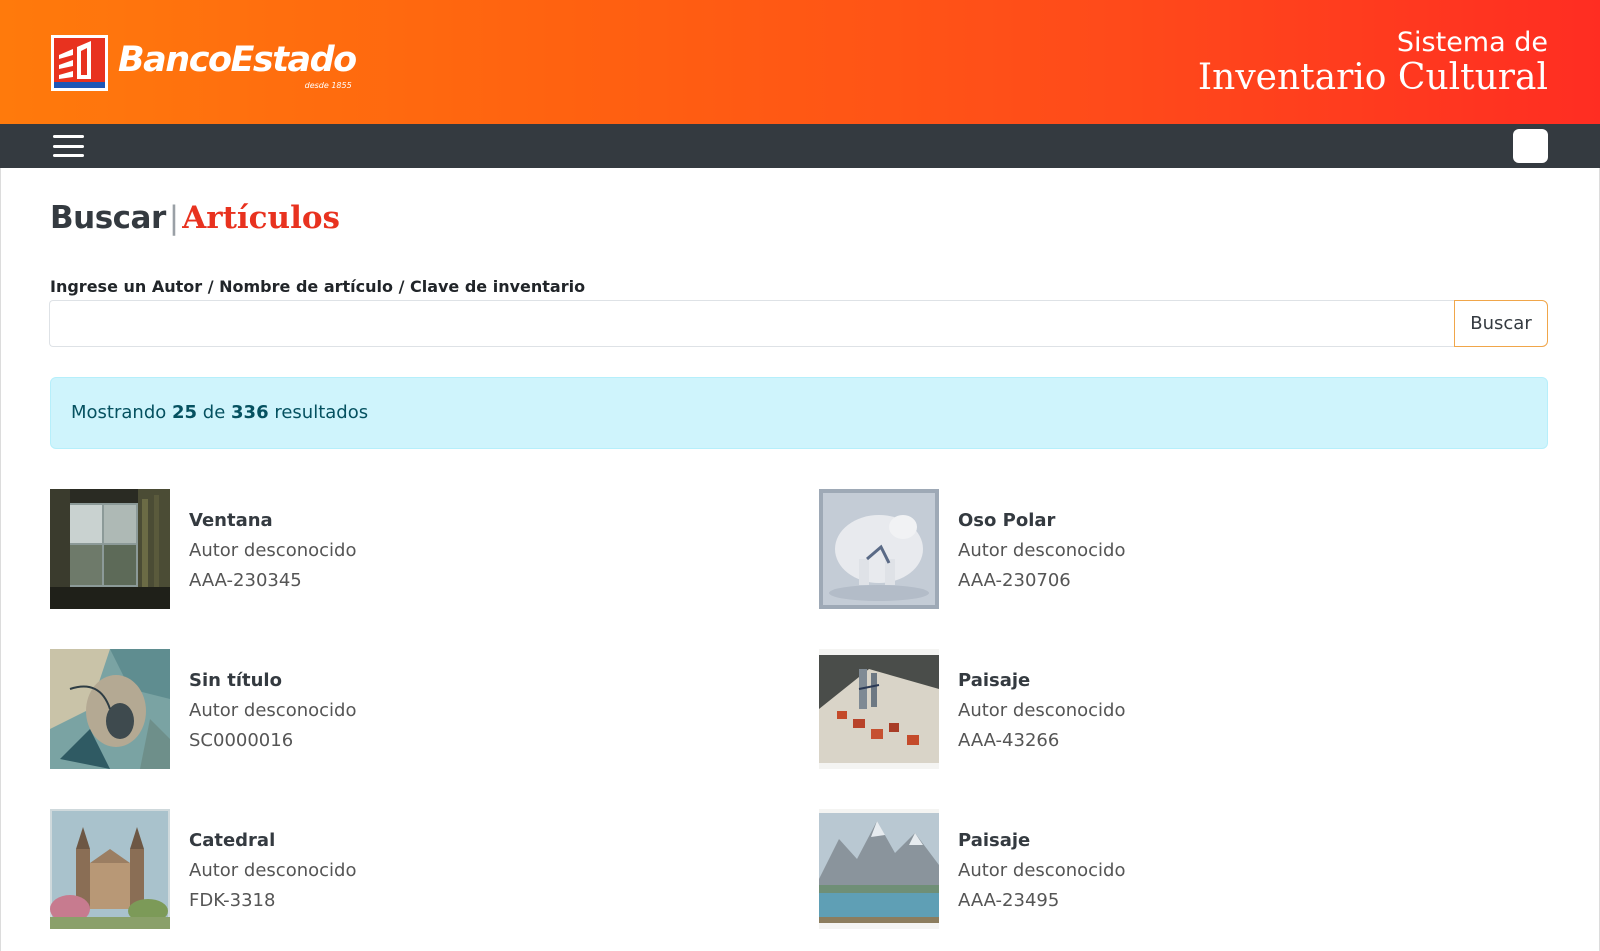  Describe the element at coordinates (400, 549) in the screenshot. I see `result-item: Ventana Autor desconocido AAA-230345` at that location.